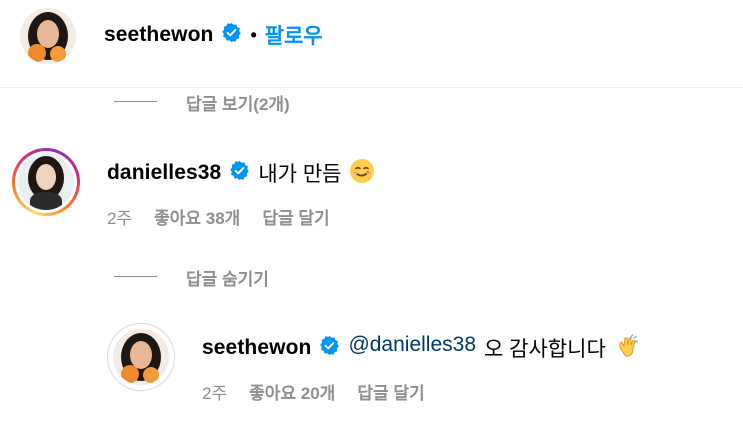 The width and height of the screenshot is (743, 421). I want to click on comment-reply-button: 답글 달기, so click(295, 216).